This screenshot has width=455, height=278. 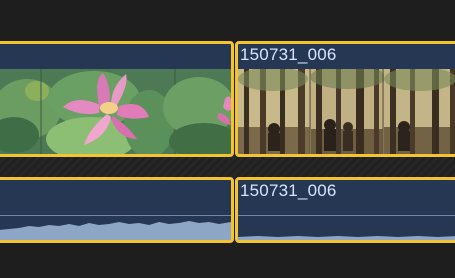 I want to click on gap-hatch, so click(x=227, y=167).